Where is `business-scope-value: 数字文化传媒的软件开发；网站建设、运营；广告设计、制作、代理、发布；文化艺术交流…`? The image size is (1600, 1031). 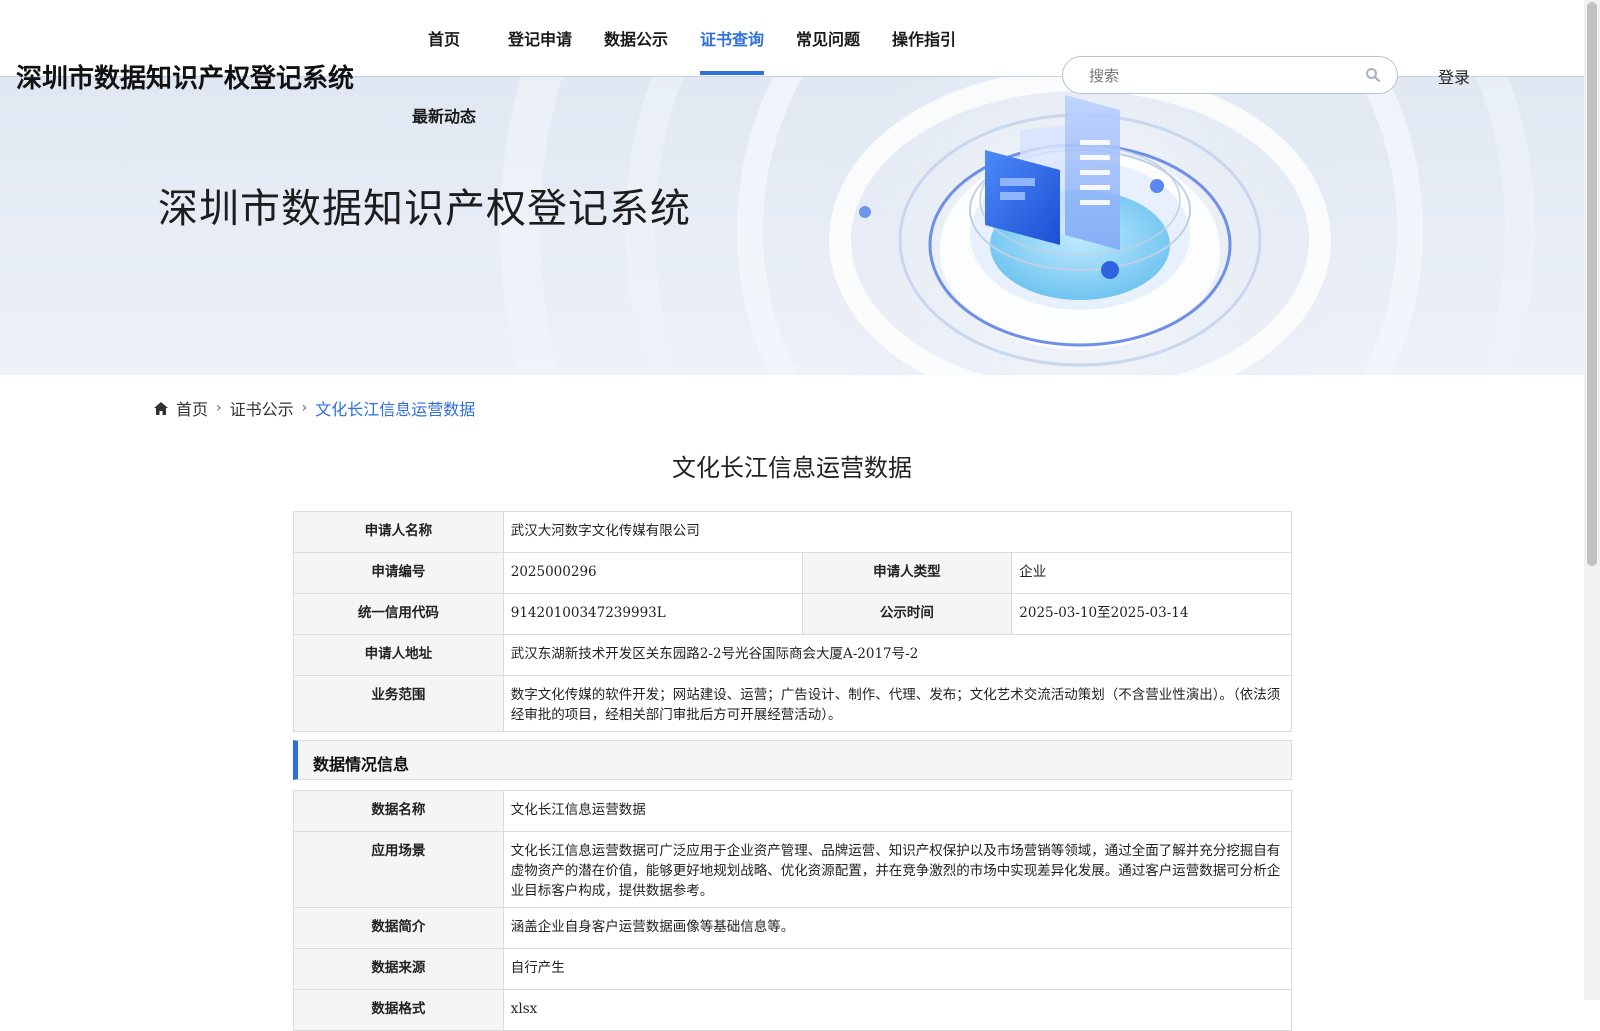 business-scope-value: 数字文化传媒的软件开发；网站建设、运营；广告设计、制作、代理、发布；文化艺术交流… is located at coordinates (897, 703).